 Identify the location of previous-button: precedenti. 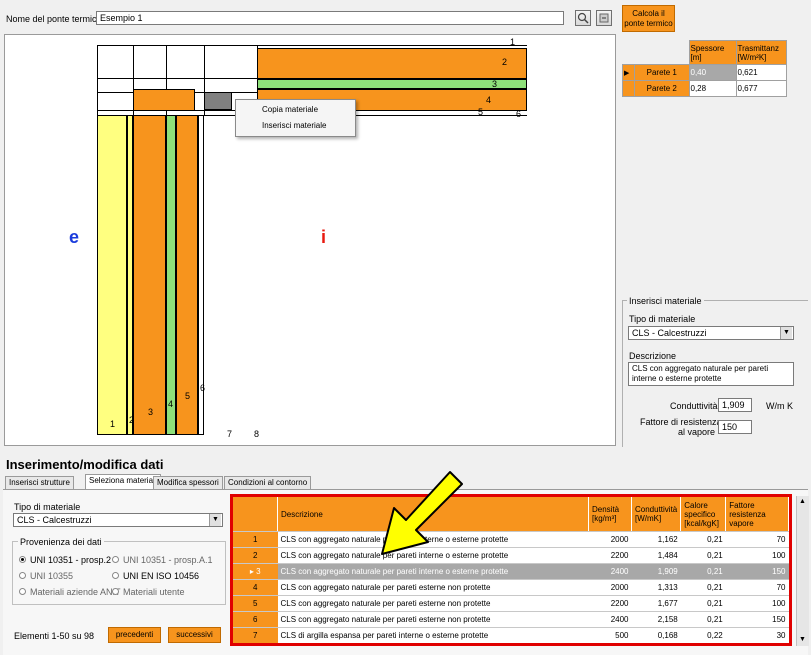
(134, 635).